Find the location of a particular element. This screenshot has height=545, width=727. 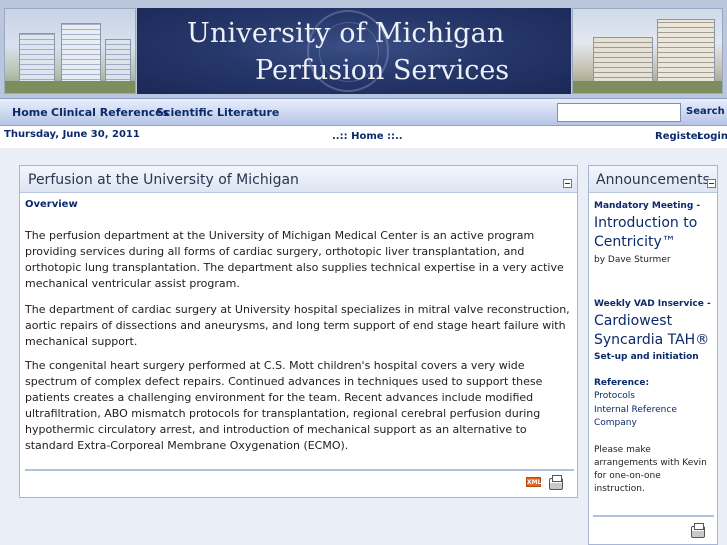

register-link: Register is located at coordinates (679, 136).